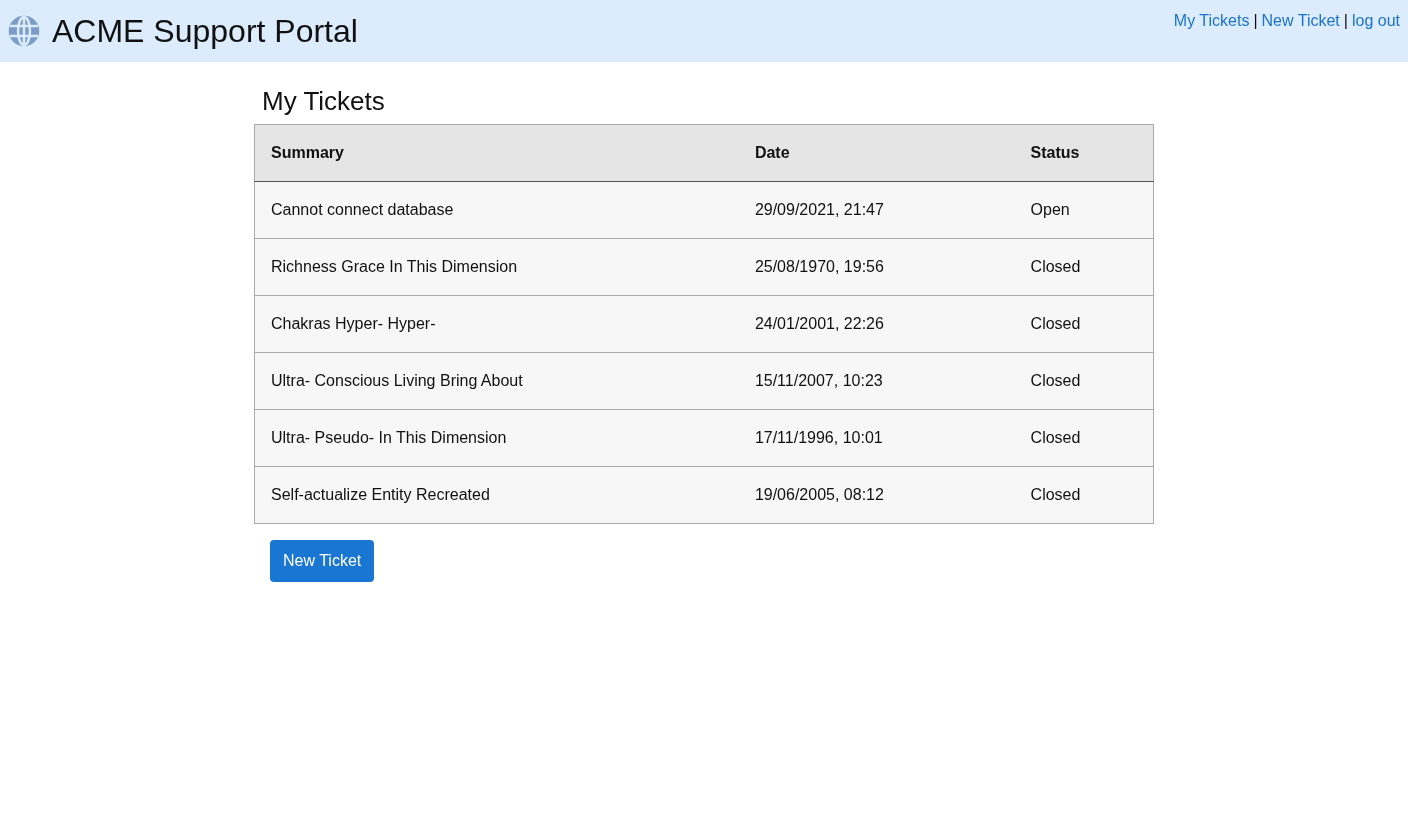 The height and width of the screenshot is (831, 1408). Describe the element at coordinates (1211, 21) in the screenshot. I see `nav-link: My Tickets` at that location.